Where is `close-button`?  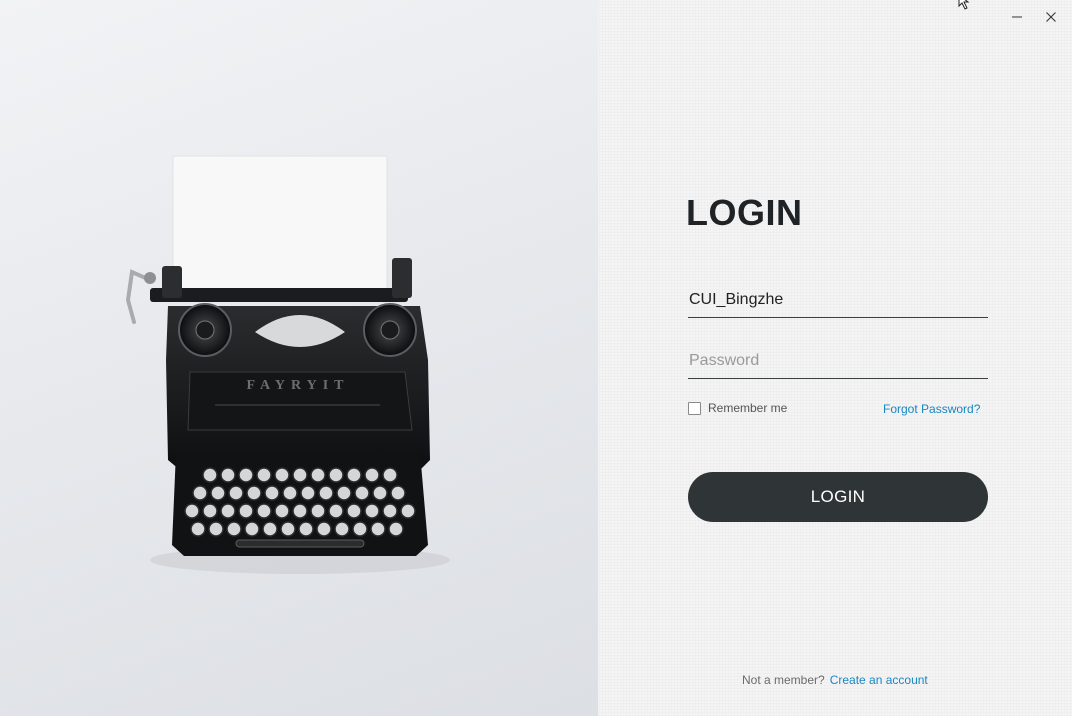 close-button is located at coordinates (1051, 17).